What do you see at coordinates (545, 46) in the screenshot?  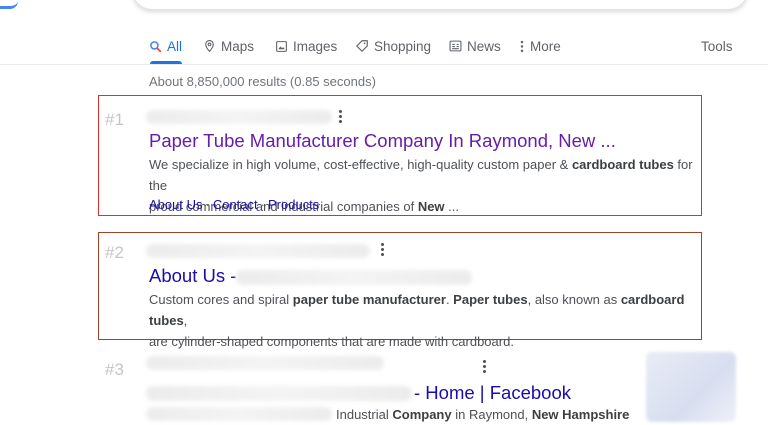 I see `tab-label: More` at bounding box center [545, 46].